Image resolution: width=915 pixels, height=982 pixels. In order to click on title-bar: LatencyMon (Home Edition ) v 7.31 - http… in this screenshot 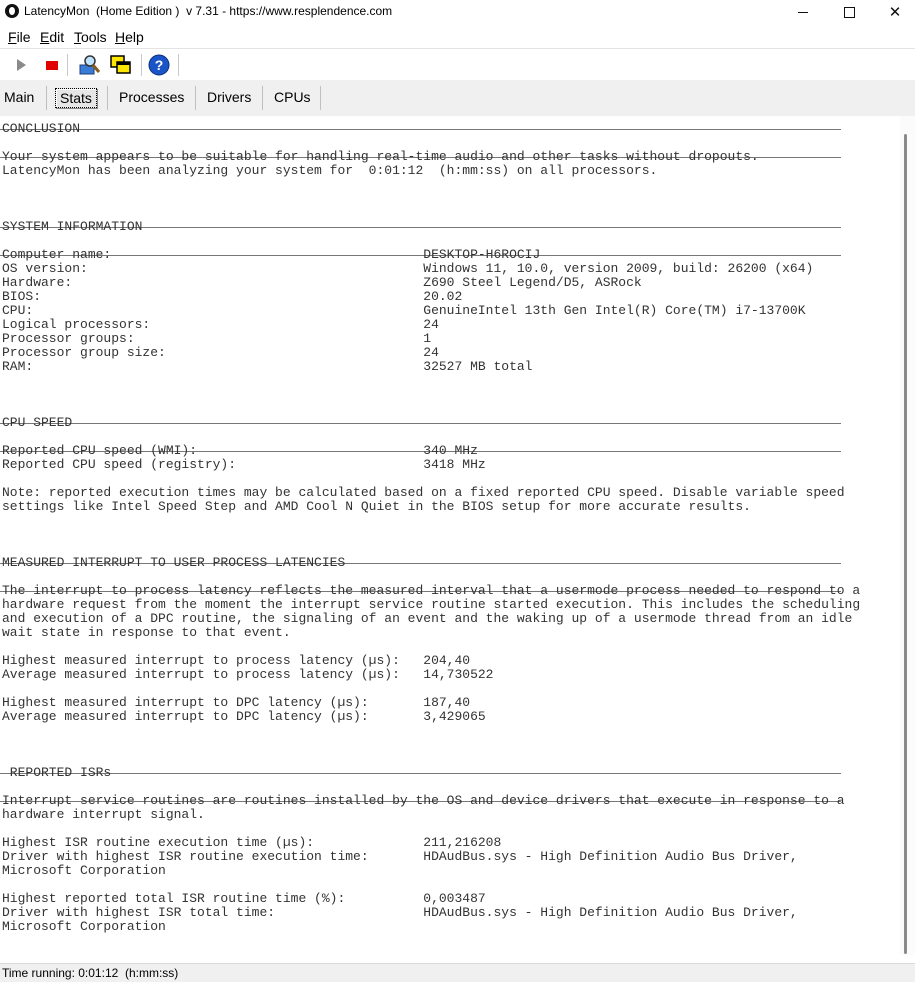, I will do `click(457, 12)`.